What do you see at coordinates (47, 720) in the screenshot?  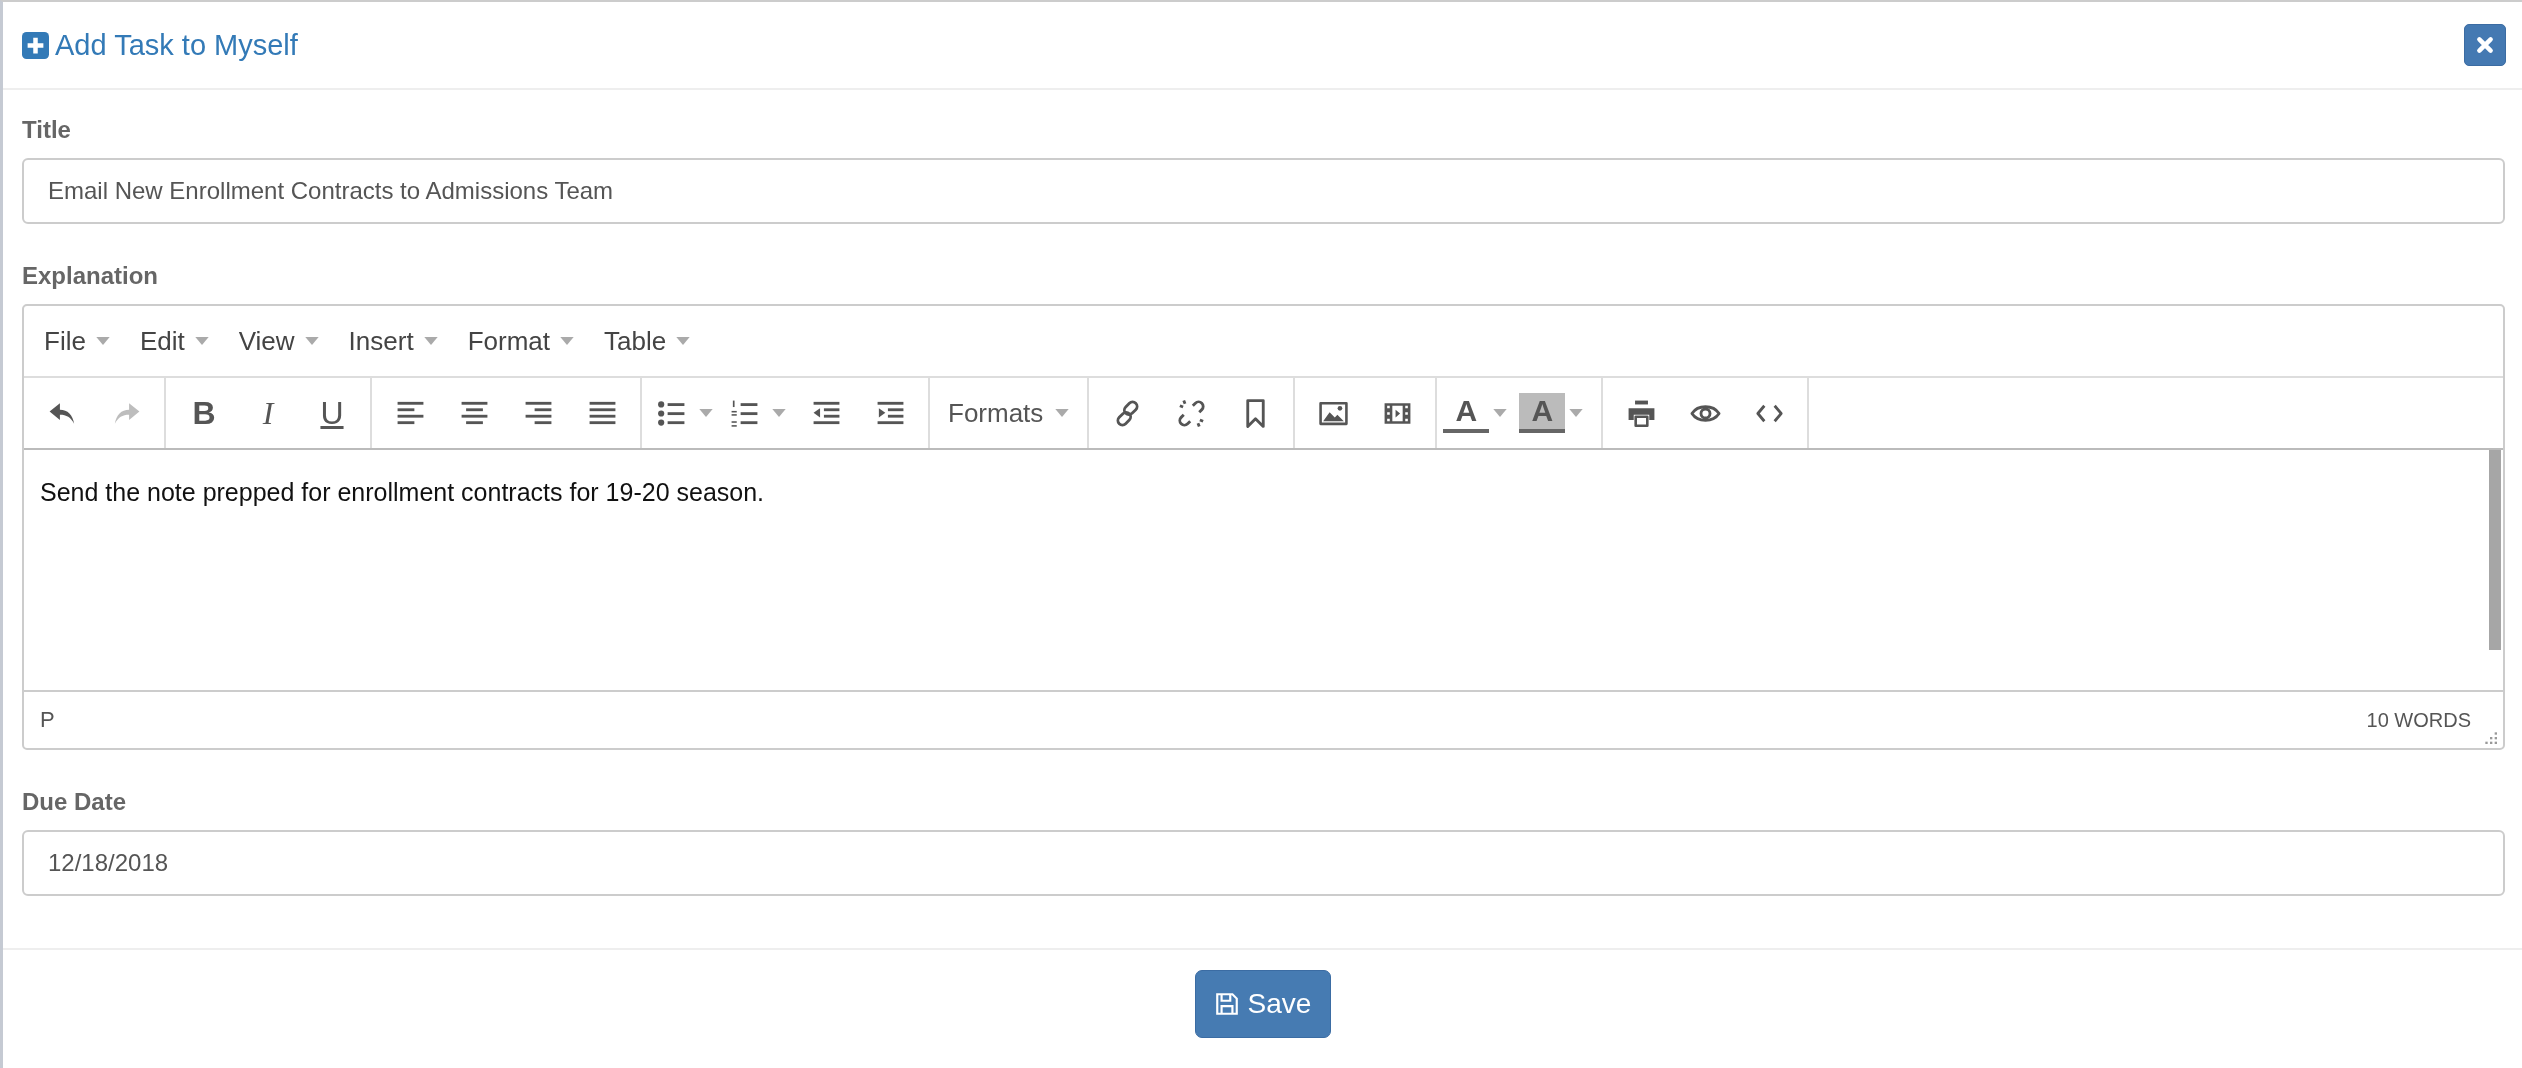 I see `element-path: P` at bounding box center [47, 720].